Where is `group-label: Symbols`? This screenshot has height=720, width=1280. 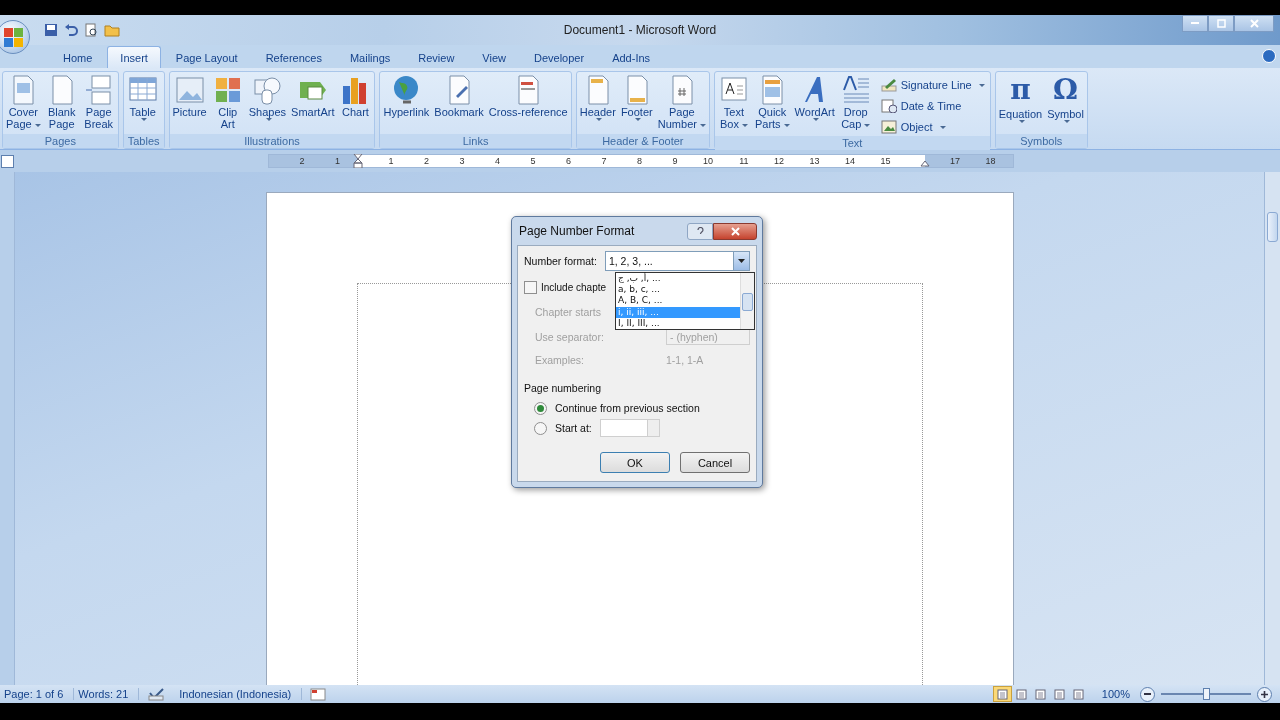 group-label: Symbols is located at coordinates (1041, 141).